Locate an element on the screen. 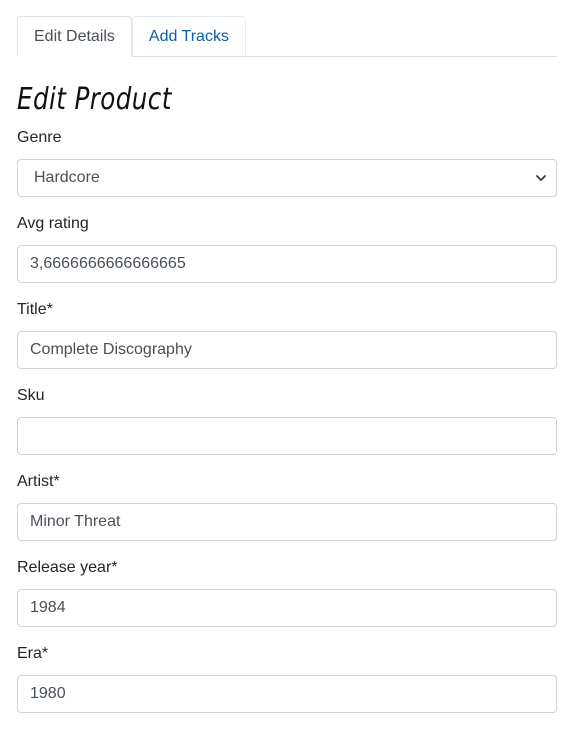  title-label: Title* is located at coordinates (35, 309).